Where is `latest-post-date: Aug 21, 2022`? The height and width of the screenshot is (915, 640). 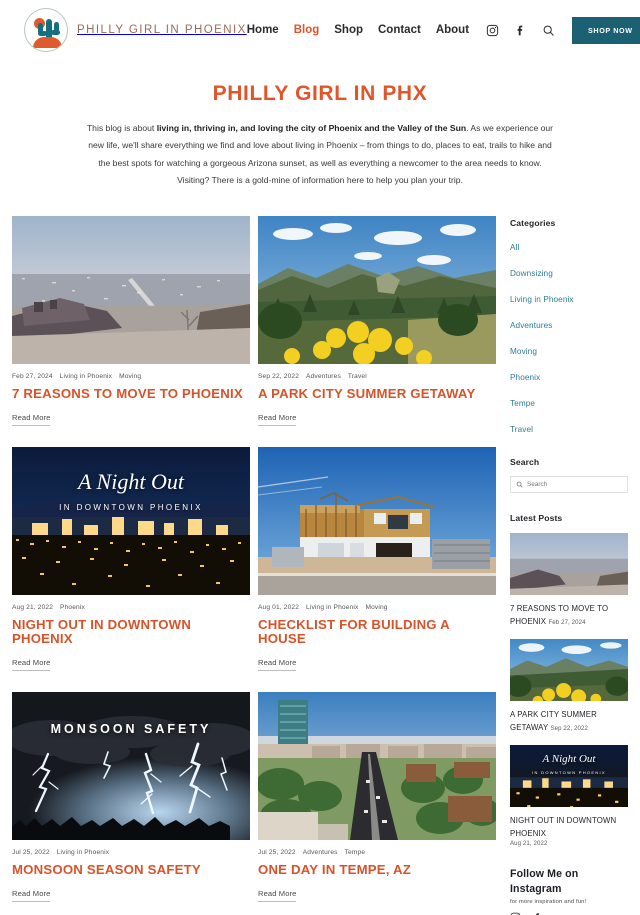
latest-post-date: Aug 21, 2022 is located at coordinates (529, 844).